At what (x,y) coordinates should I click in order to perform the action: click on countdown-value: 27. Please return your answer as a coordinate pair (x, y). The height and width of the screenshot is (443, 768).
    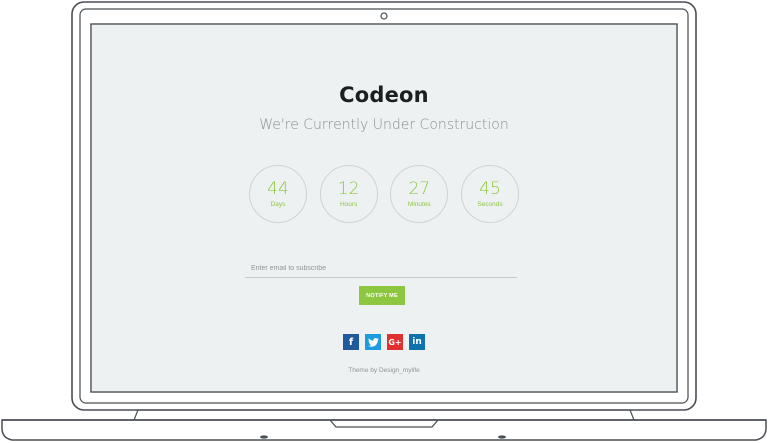
    Looking at the image, I should click on (419, 189).